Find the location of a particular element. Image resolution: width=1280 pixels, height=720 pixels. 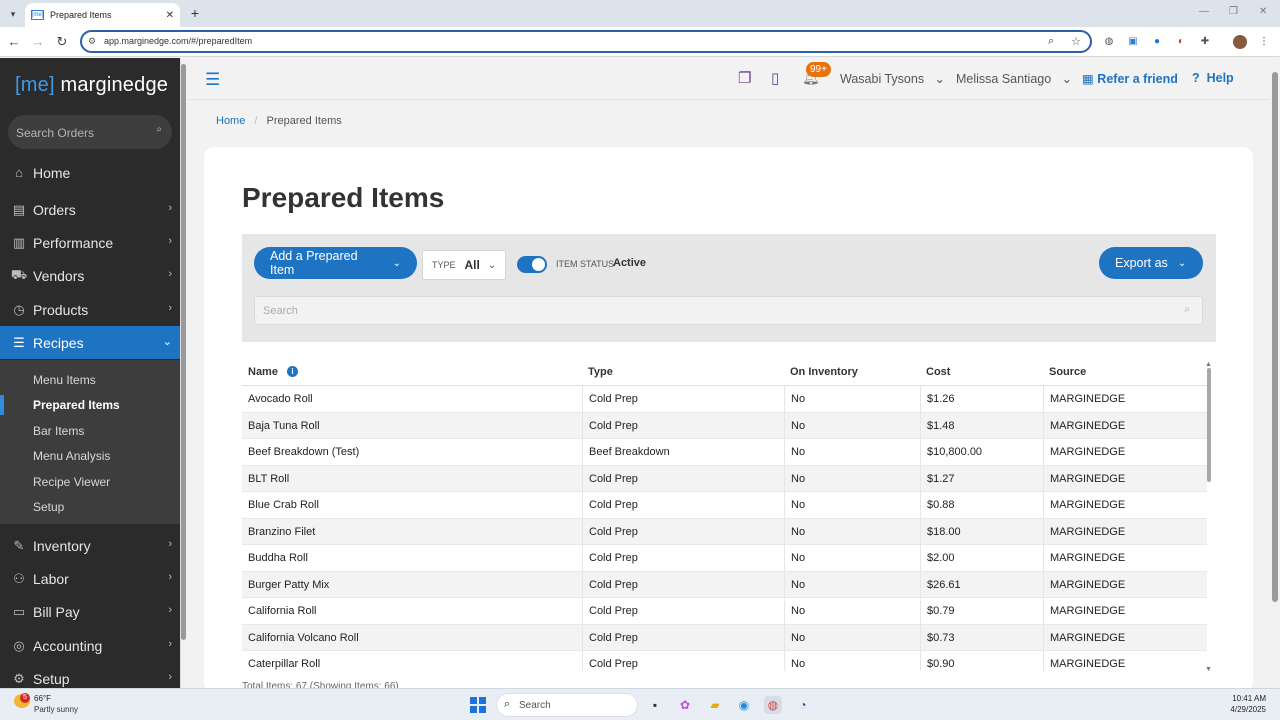

info-icon: i is located at coordinates (292, 371).